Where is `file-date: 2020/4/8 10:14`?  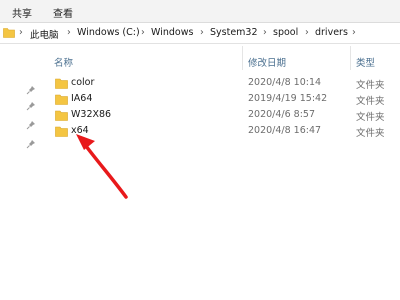
file-date: 2020/4/8 10:14 is located at coordinates (285, 82).